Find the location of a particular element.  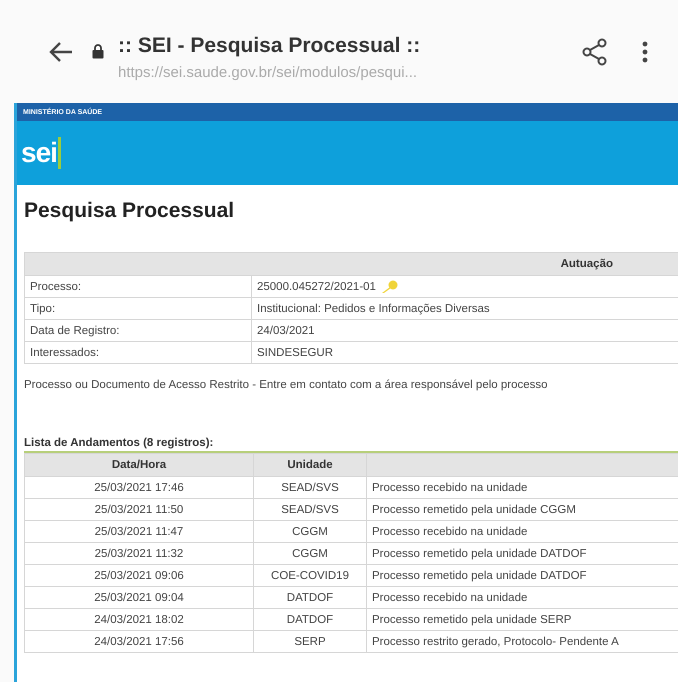

table-cell: 24/03/2021 17:56 is located at coordinates (139, 641).